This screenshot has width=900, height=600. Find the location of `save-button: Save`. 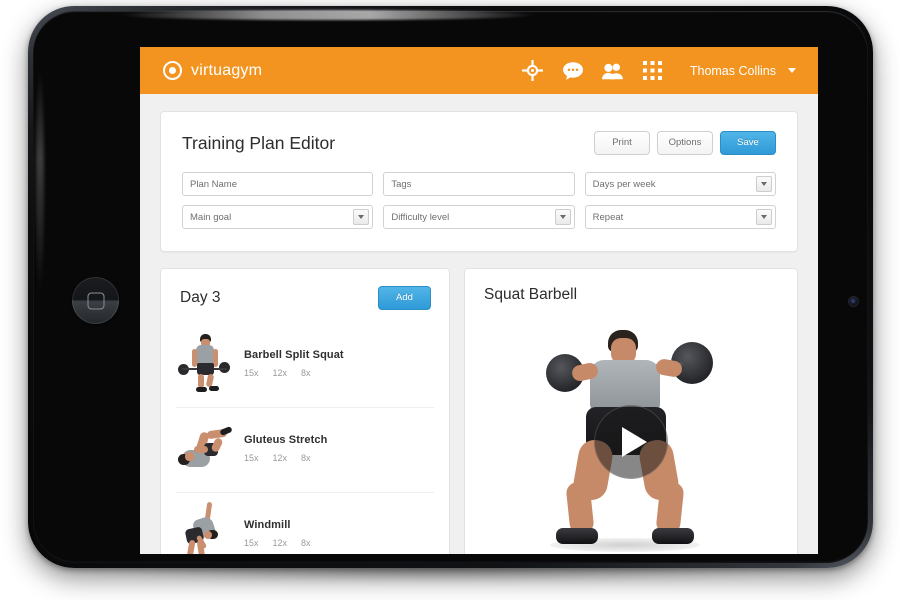

save-button: Save is located at coordinates (748, 143).